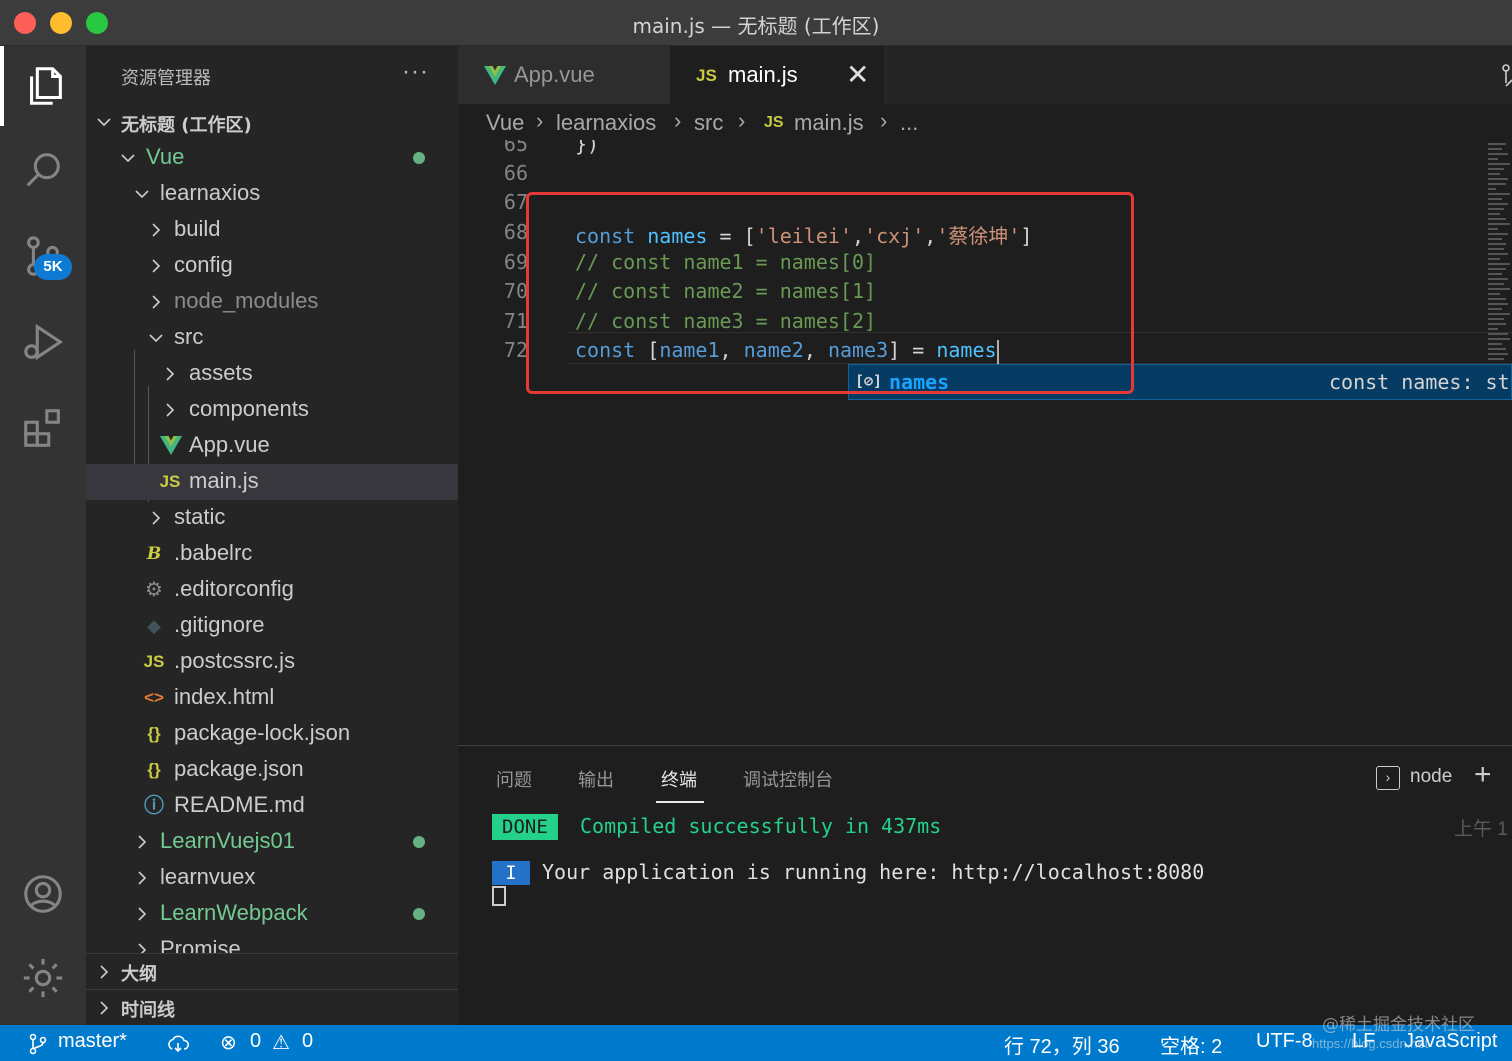  I want to click on tree-item-vue: Vue, so click(272, 158).